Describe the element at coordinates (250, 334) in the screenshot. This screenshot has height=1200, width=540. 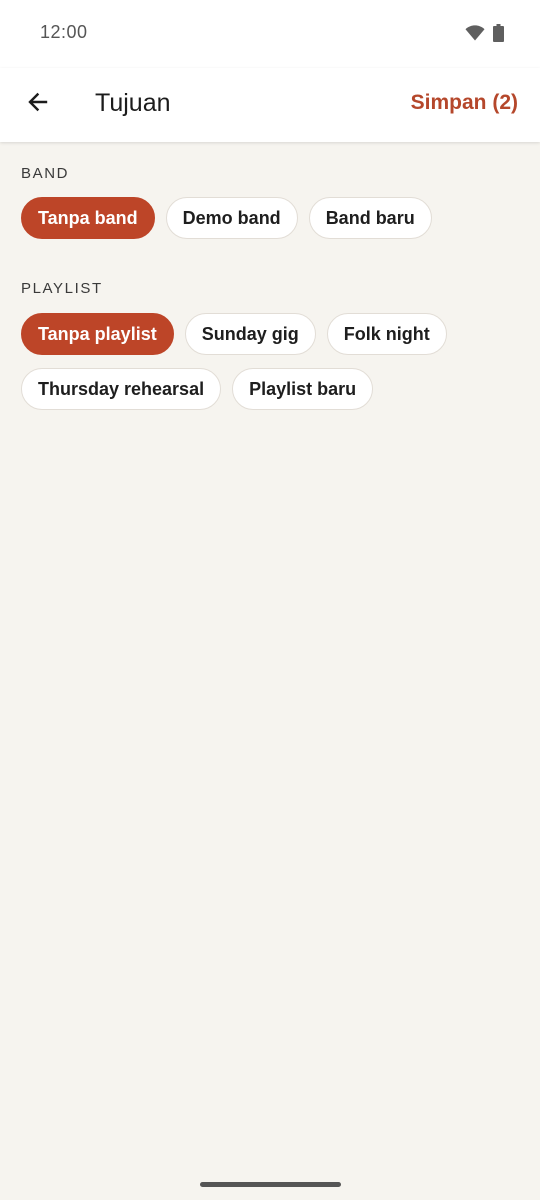
I see `chip-sunday-gig: Sunday gig` at that location.